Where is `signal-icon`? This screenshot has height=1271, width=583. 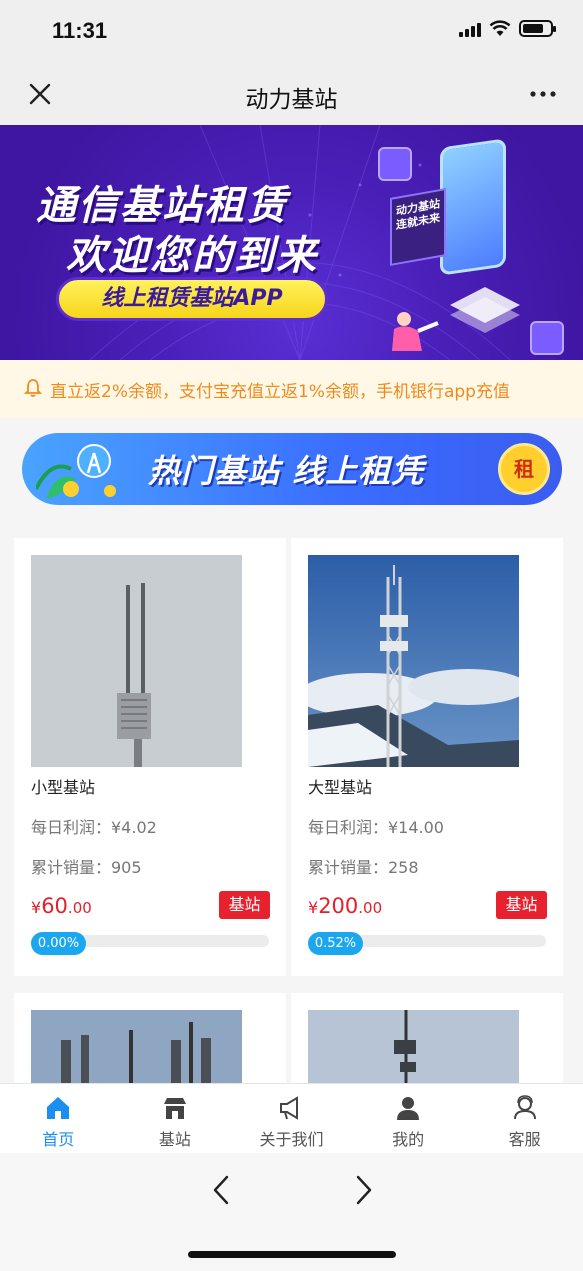 signal-icon is located at coordinates (470, 29).